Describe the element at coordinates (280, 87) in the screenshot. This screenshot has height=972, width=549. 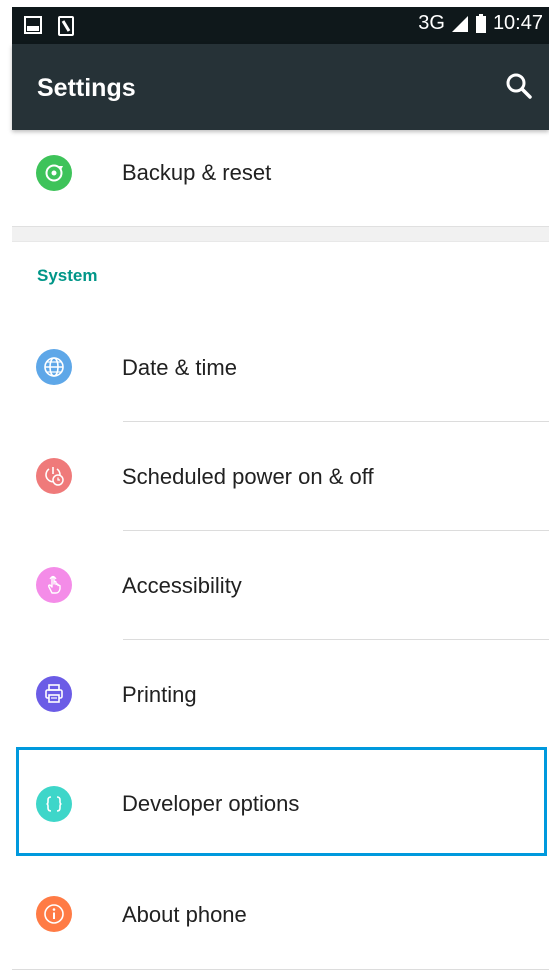
I see `app-bar: Settings` at that location.